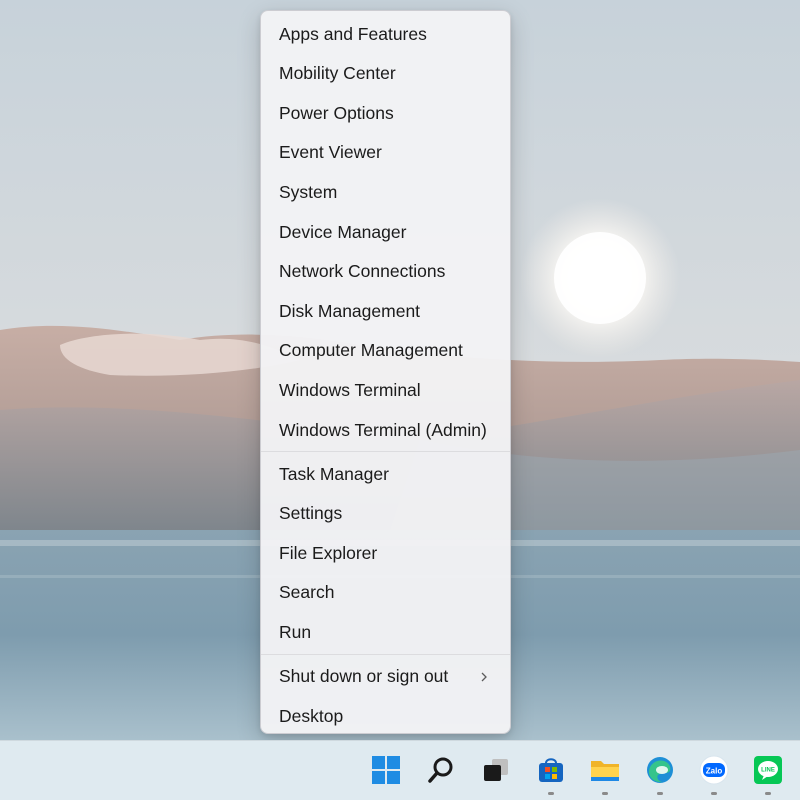  I want to click on line-button: LINE, so click(768, 774).